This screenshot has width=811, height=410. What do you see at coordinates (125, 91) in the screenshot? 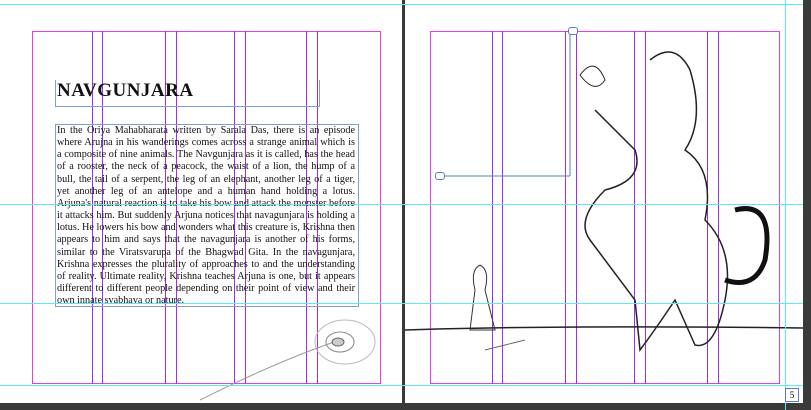
I see `page-title: NAVGUNJARA` at bounding box center [125, 91].